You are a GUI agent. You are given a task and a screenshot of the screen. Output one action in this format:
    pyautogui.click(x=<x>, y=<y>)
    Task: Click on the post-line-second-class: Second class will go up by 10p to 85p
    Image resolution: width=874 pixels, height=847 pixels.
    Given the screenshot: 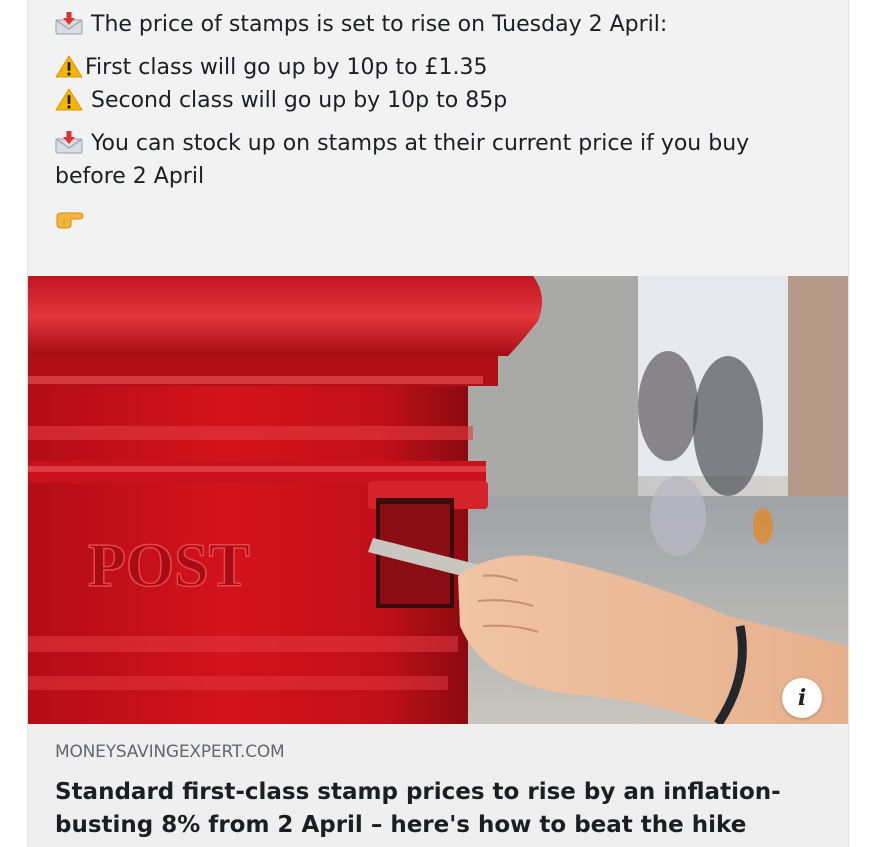 What is the action you would take?
    pyautogui.click(x=435, y=100)
    